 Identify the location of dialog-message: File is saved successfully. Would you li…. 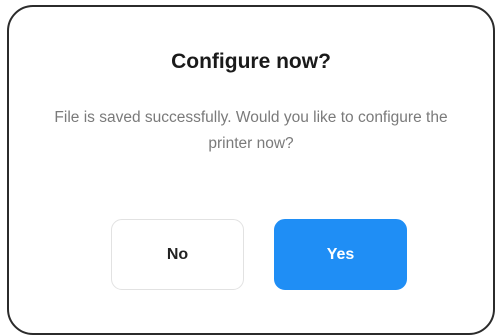
(251, 130).